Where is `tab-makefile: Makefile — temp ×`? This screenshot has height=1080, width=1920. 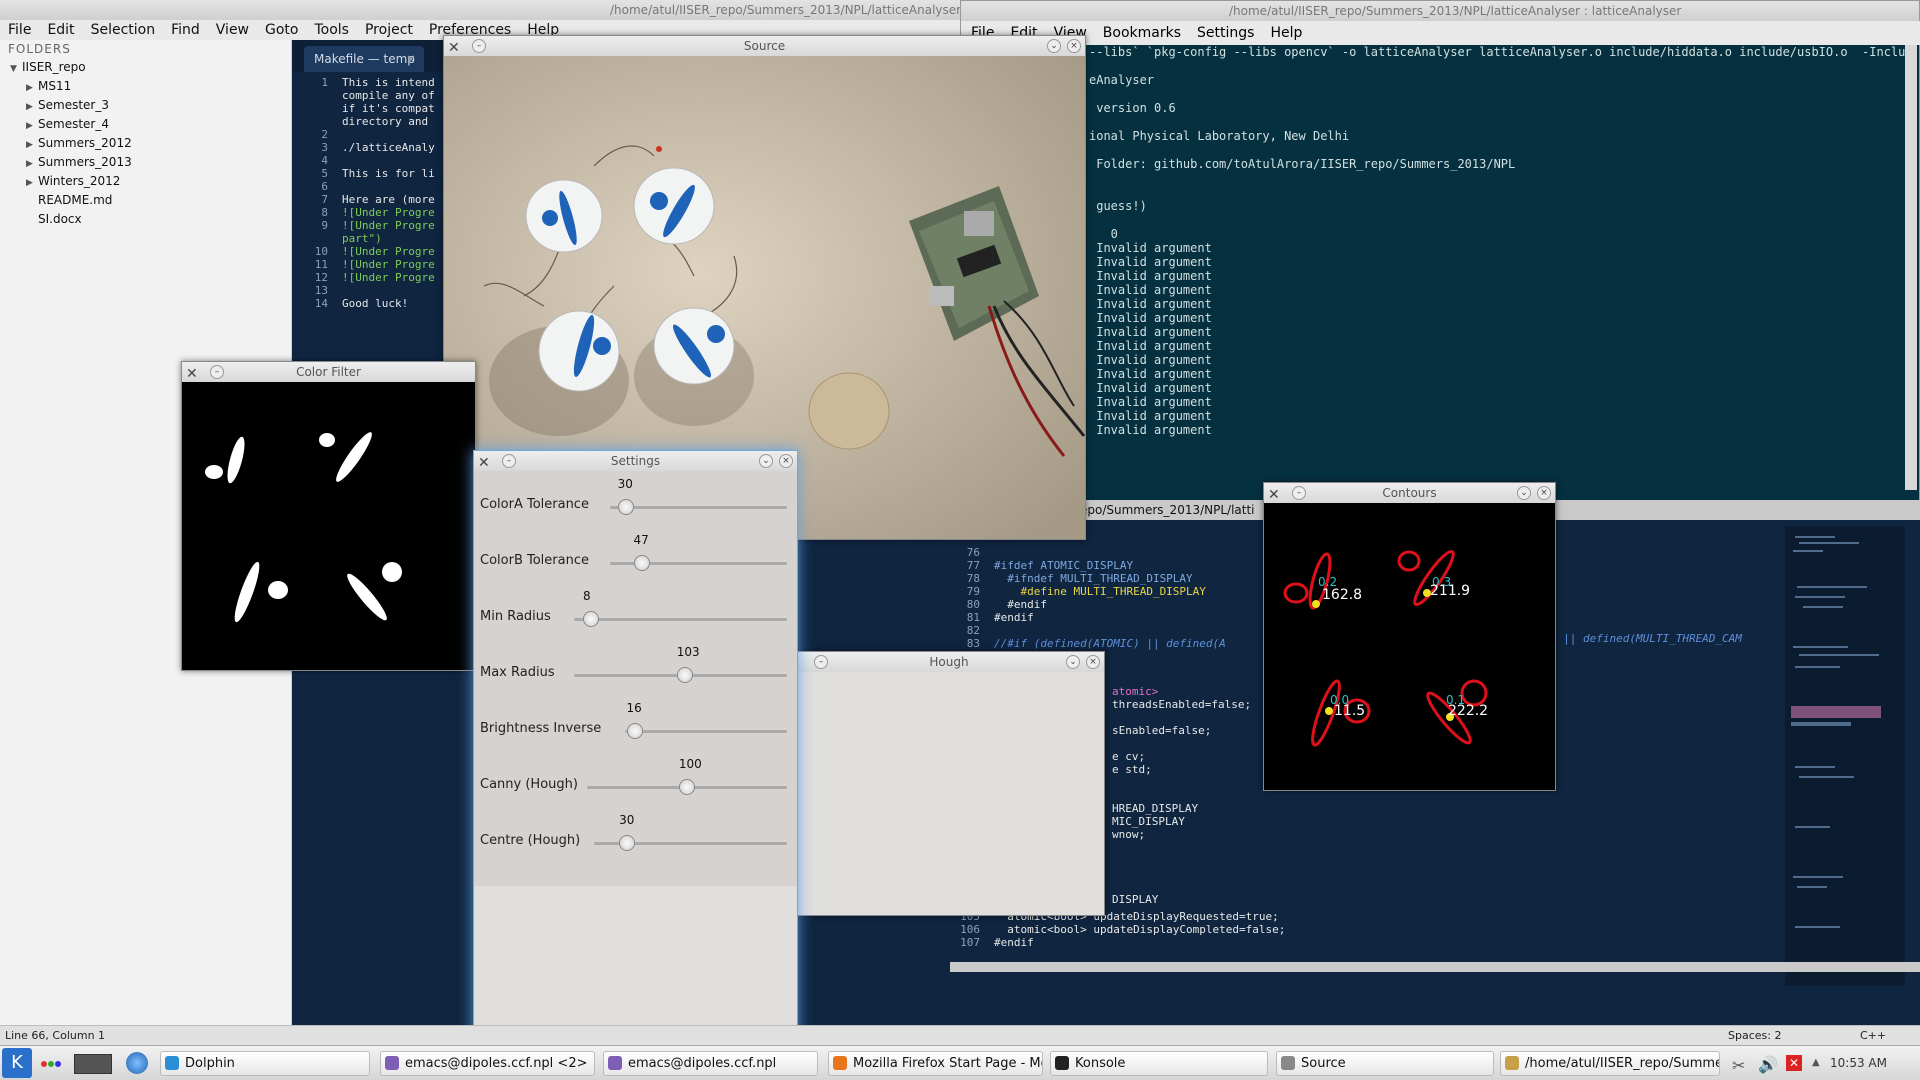
tab-makefile: Makefile — temp × is located at coordinates (364, 59).